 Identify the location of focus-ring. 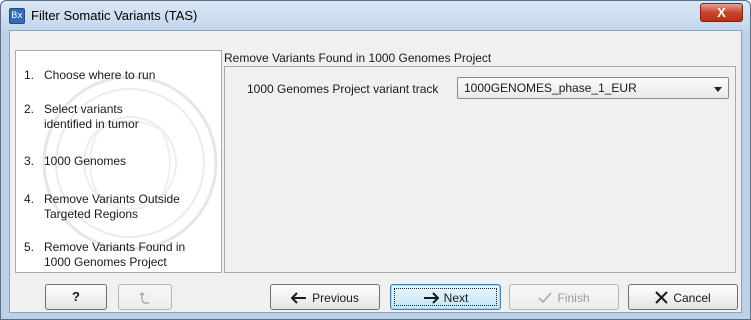
(445, 297).